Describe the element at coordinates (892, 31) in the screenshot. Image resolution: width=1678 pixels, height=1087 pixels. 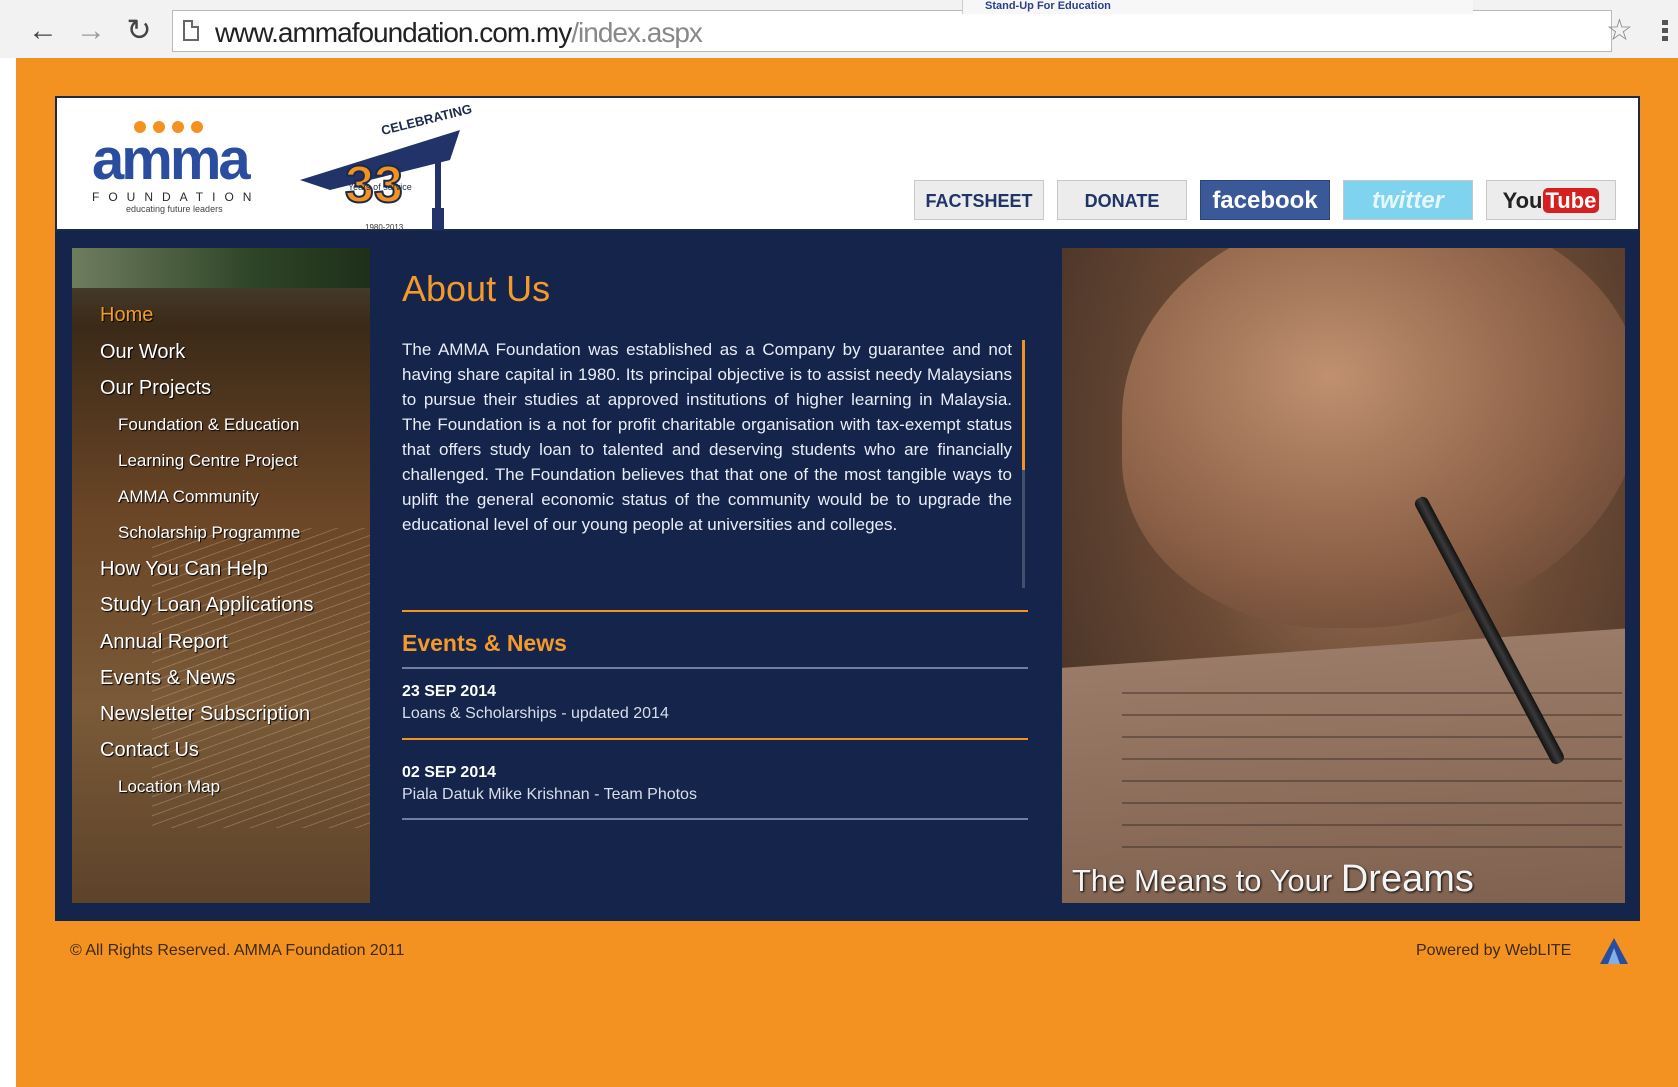
I see `address-bar: www.ammafoundation.com.my/index.aspx` at that location.